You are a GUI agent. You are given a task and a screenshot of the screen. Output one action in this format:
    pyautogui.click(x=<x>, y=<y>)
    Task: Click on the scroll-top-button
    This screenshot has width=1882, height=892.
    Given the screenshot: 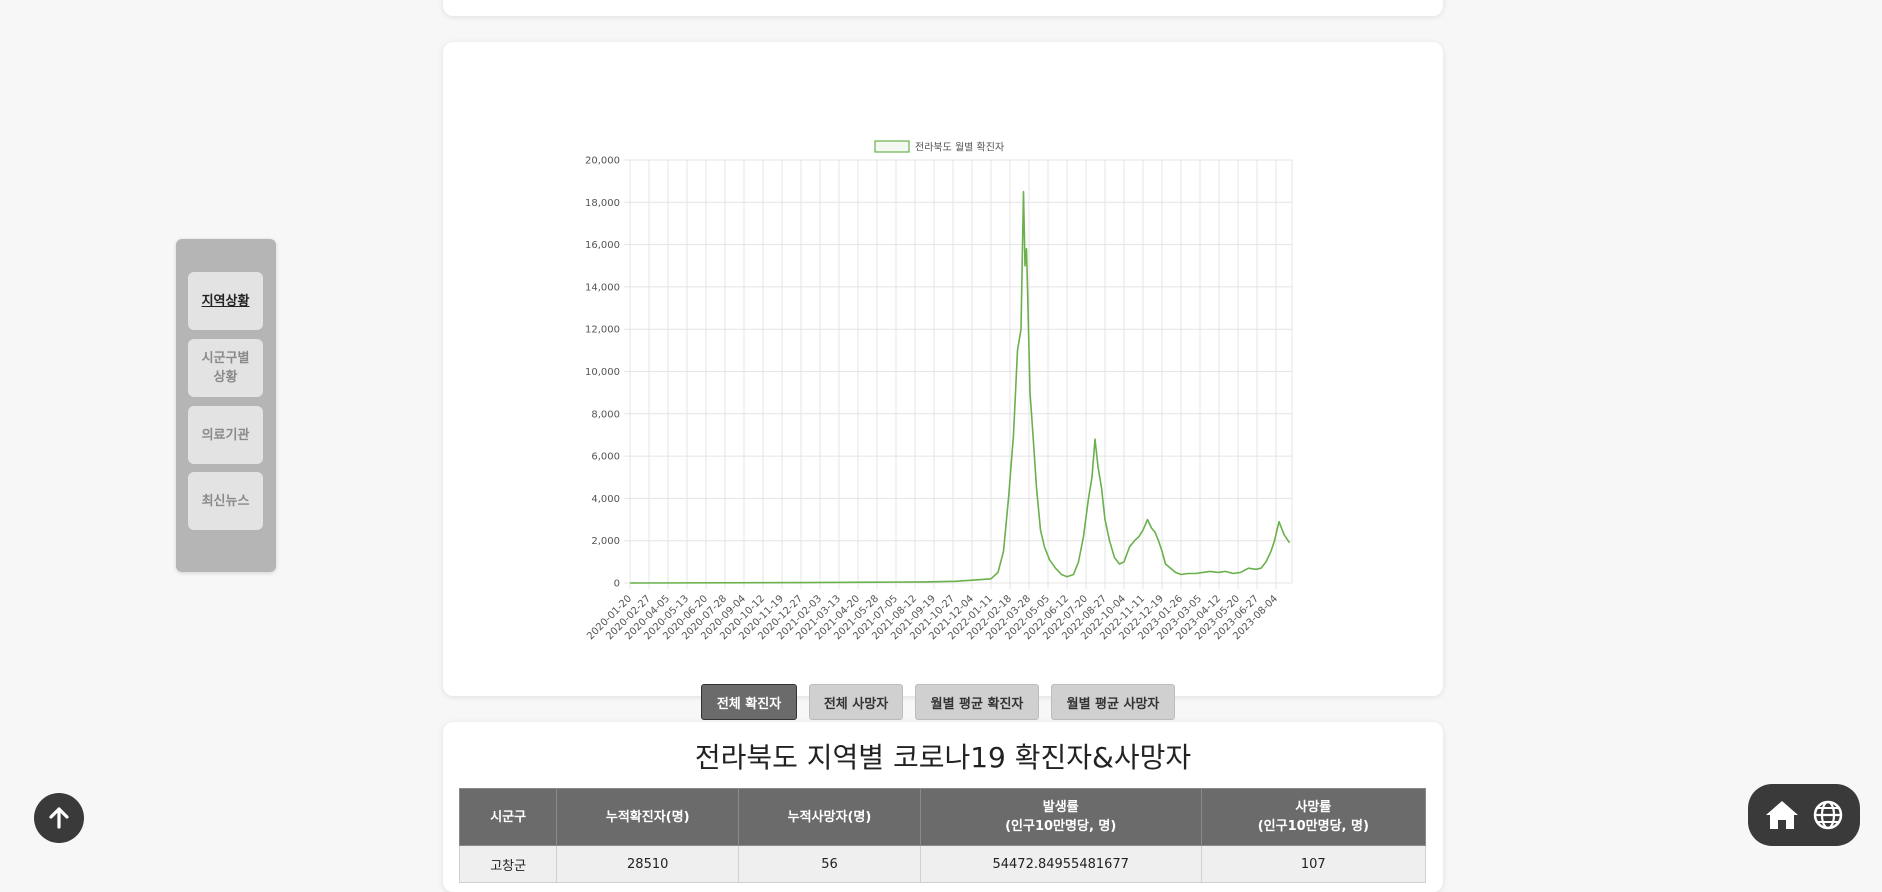 What is the action you would take?
    pyautogui.click(x=59, y=818)
    